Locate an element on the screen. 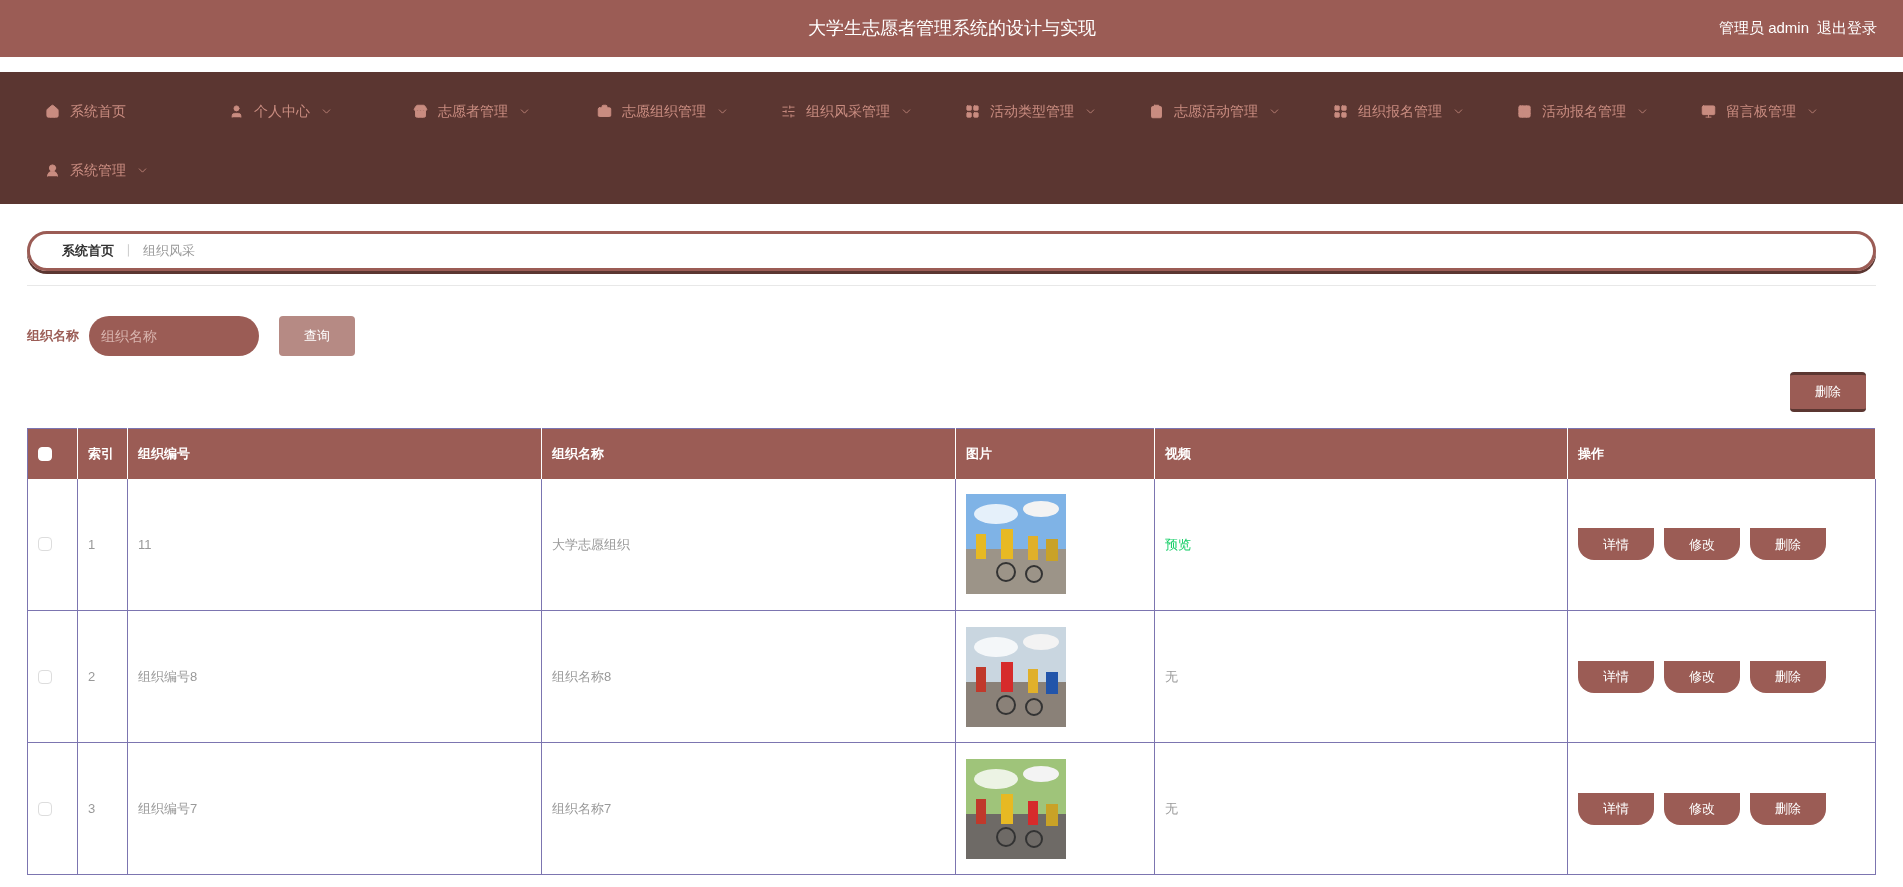 Image resolution: width=1903 pixels, height=887 pixels. index-text: 2 is located at coordinates (92, 676).